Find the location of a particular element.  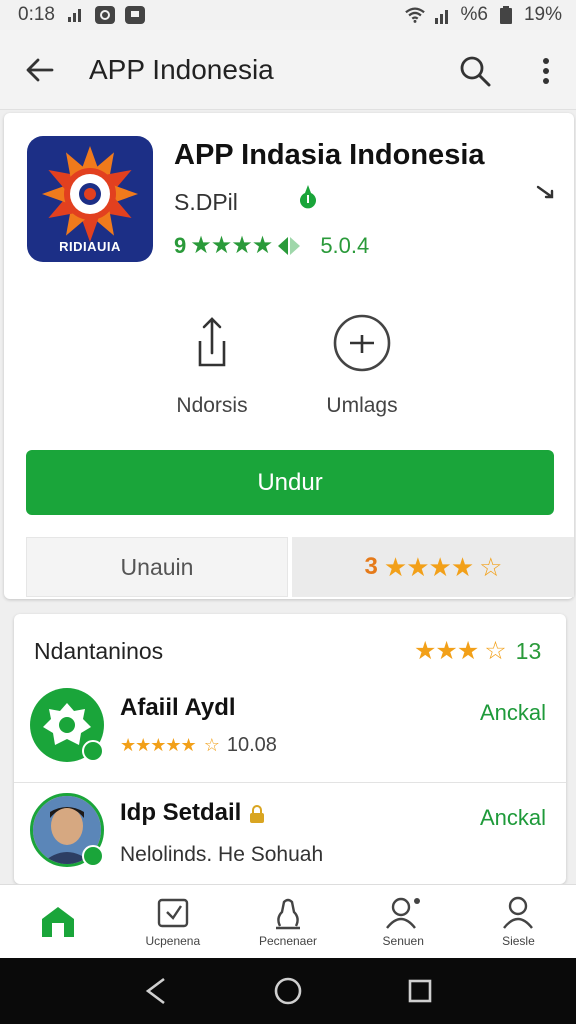

reviews-stars-filled: ★★★ is located at coordinates (446, 651).